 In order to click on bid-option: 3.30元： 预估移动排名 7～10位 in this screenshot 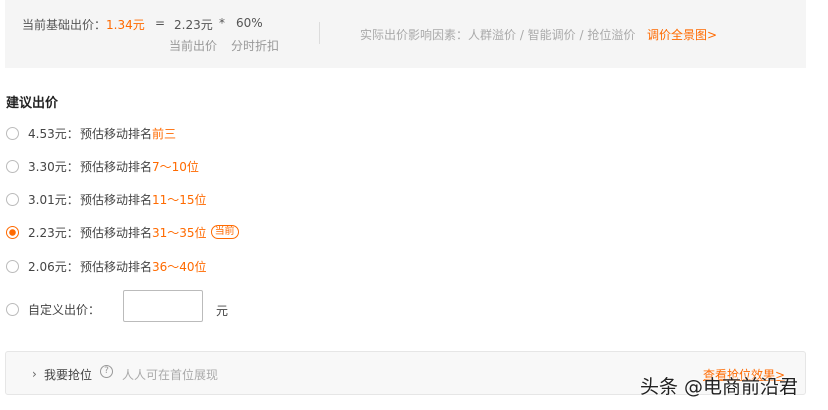, I will do `click(102, 166)`.